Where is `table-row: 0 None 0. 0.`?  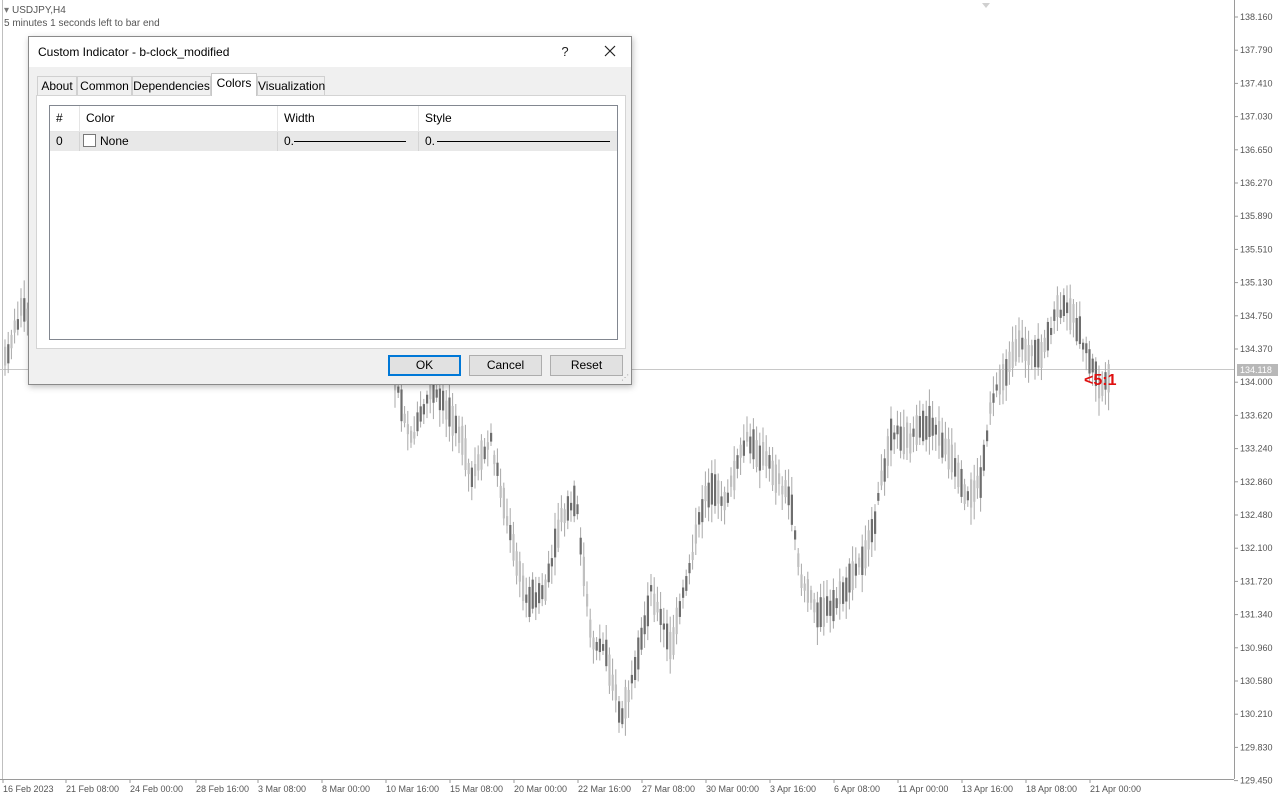 table-row: 0 None 0. 0. is located at coordinates (333, 141).